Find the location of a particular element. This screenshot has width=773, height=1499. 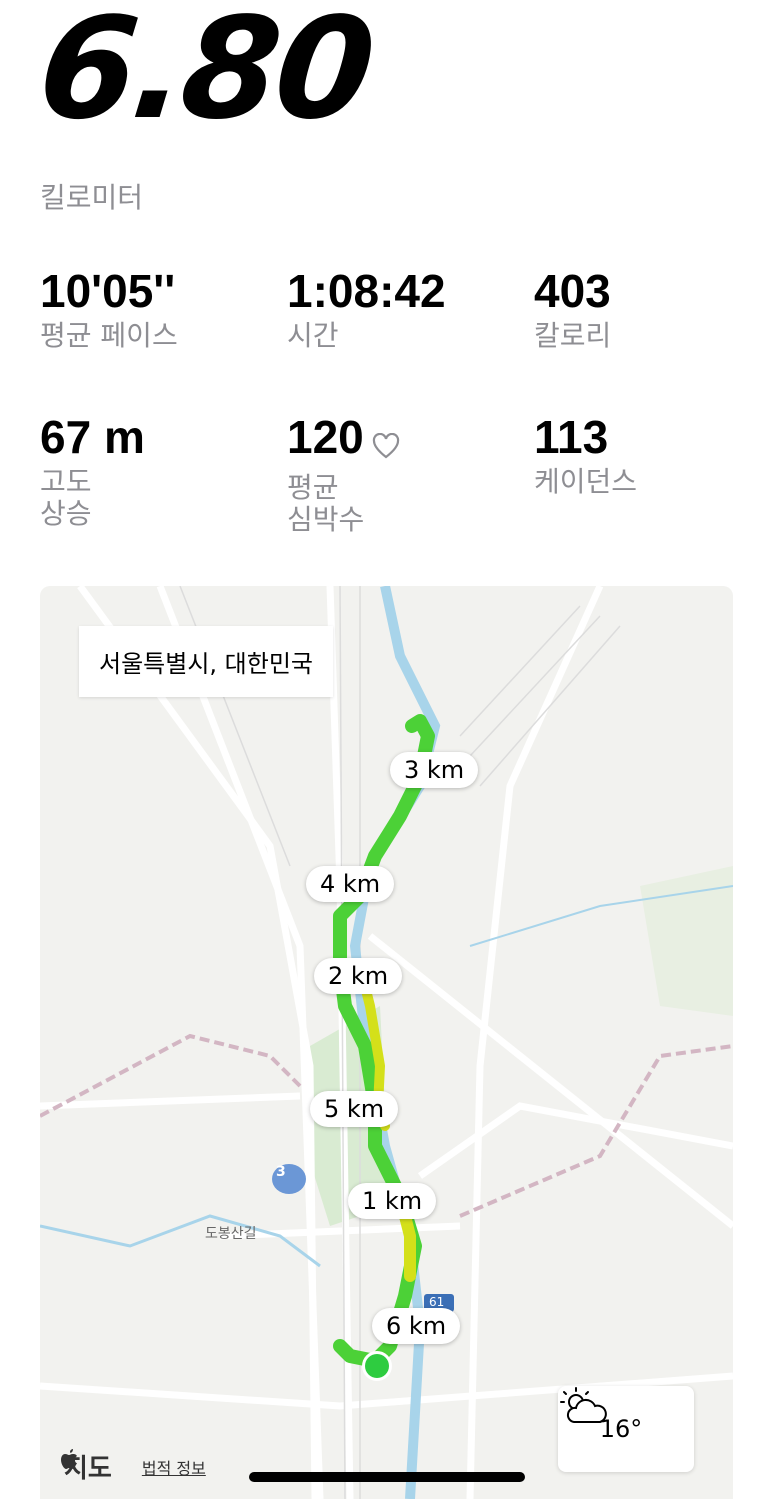

stat-value: 1:08:42 is located at coordinates (366, 291).